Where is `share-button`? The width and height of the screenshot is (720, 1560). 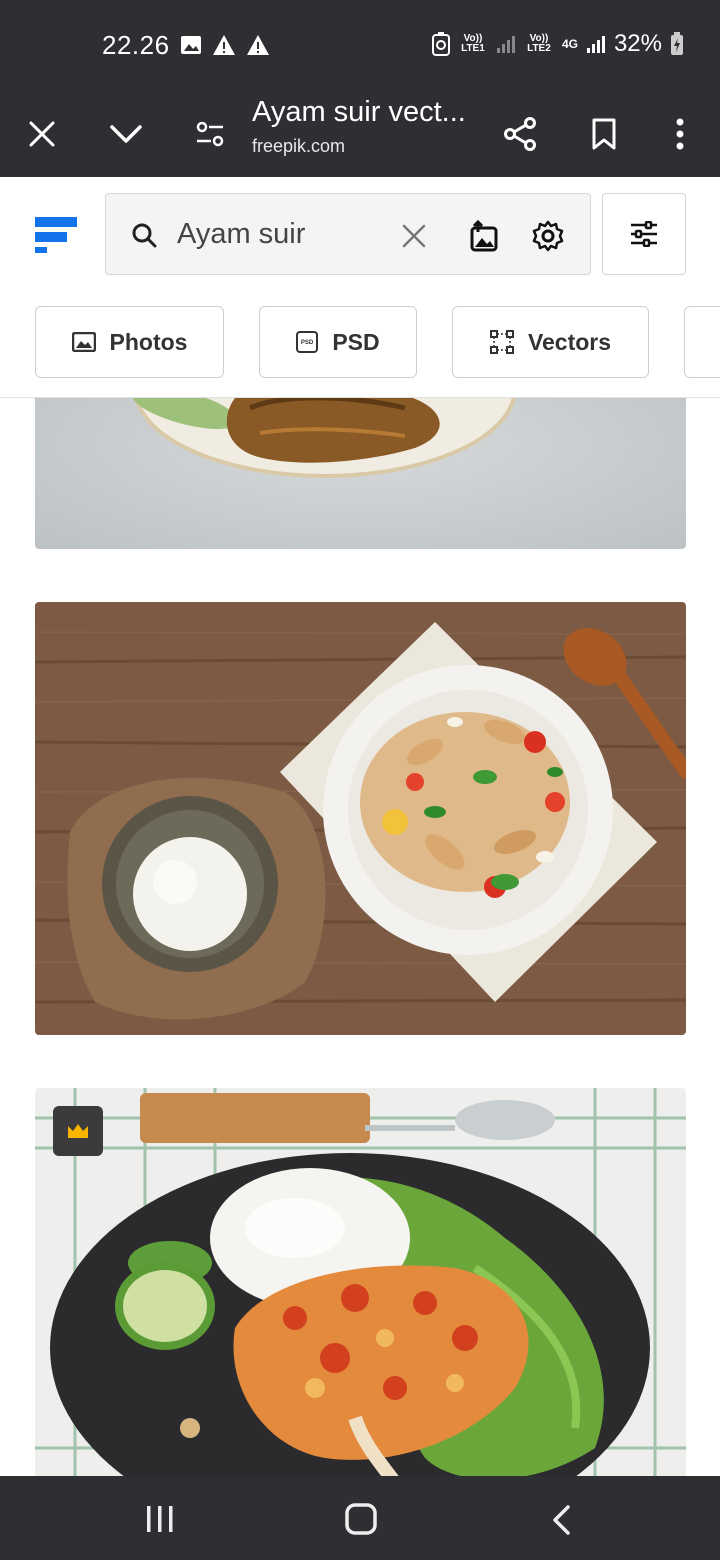 share-button is located at coordinates (520, 134).